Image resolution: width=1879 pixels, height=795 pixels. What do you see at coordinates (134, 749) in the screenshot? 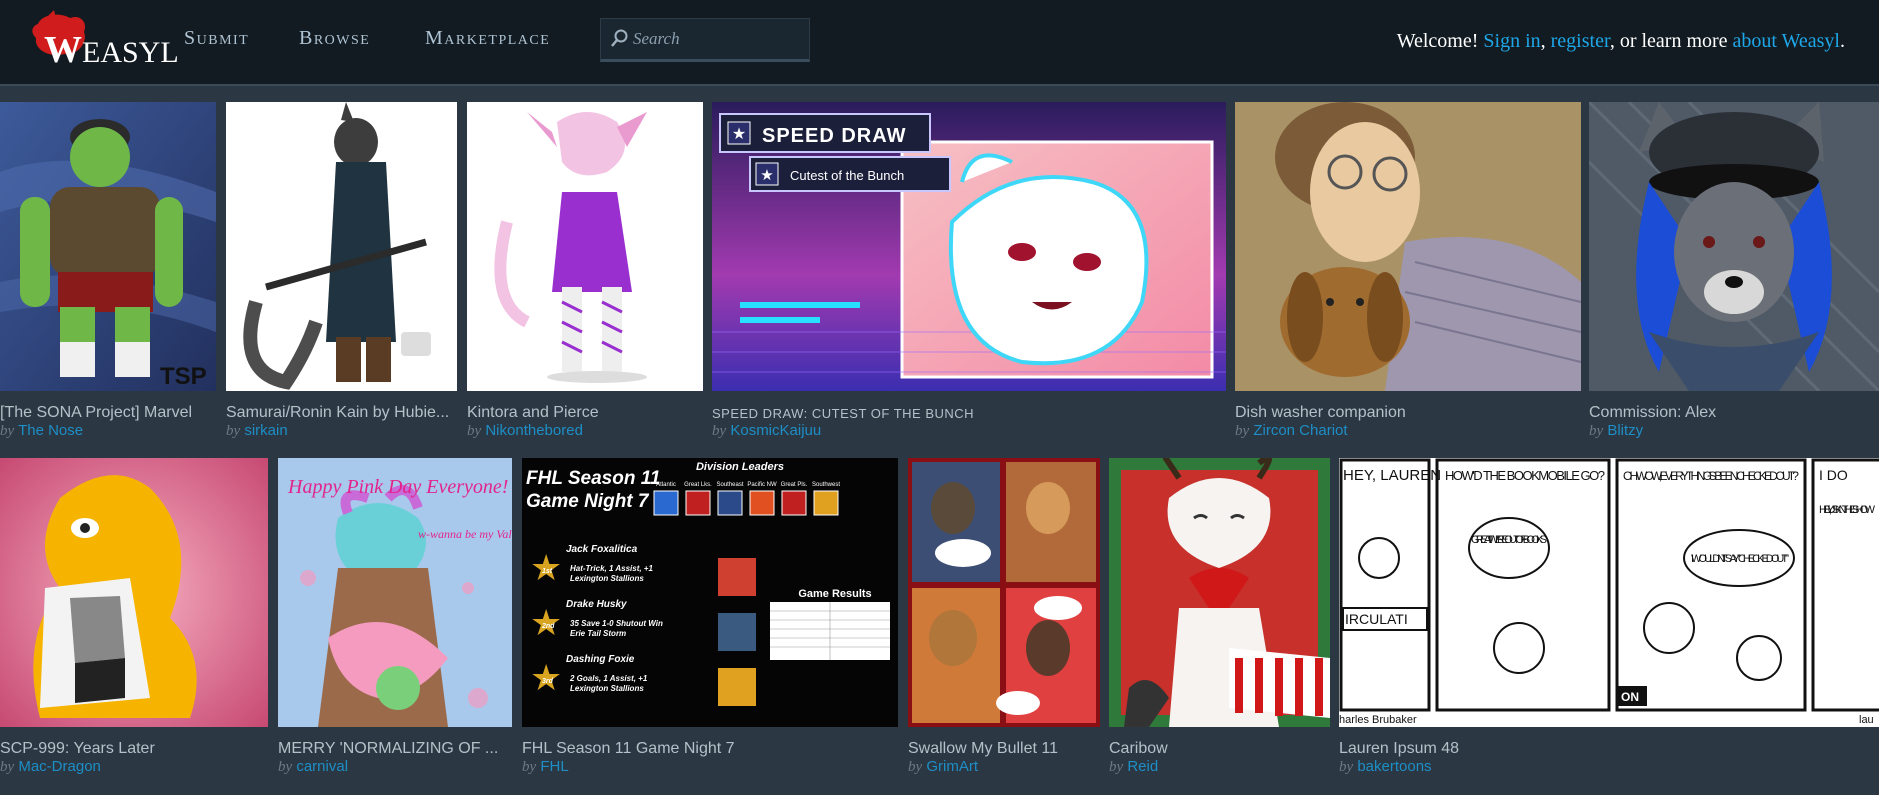
I see `submission-title: SCP-999: Years Later` at bounding box center [134, 749].